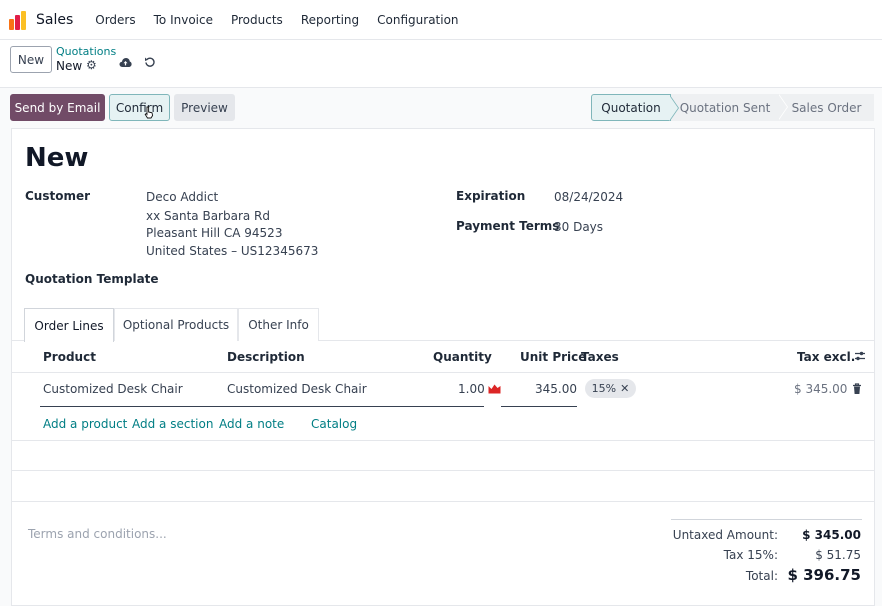 This screenshot has width=882, height=606. What do you see at coordinates (182, 197) in the screenshot?
I see `customer-name: Deco Addict` at bounding box center [182, 197].